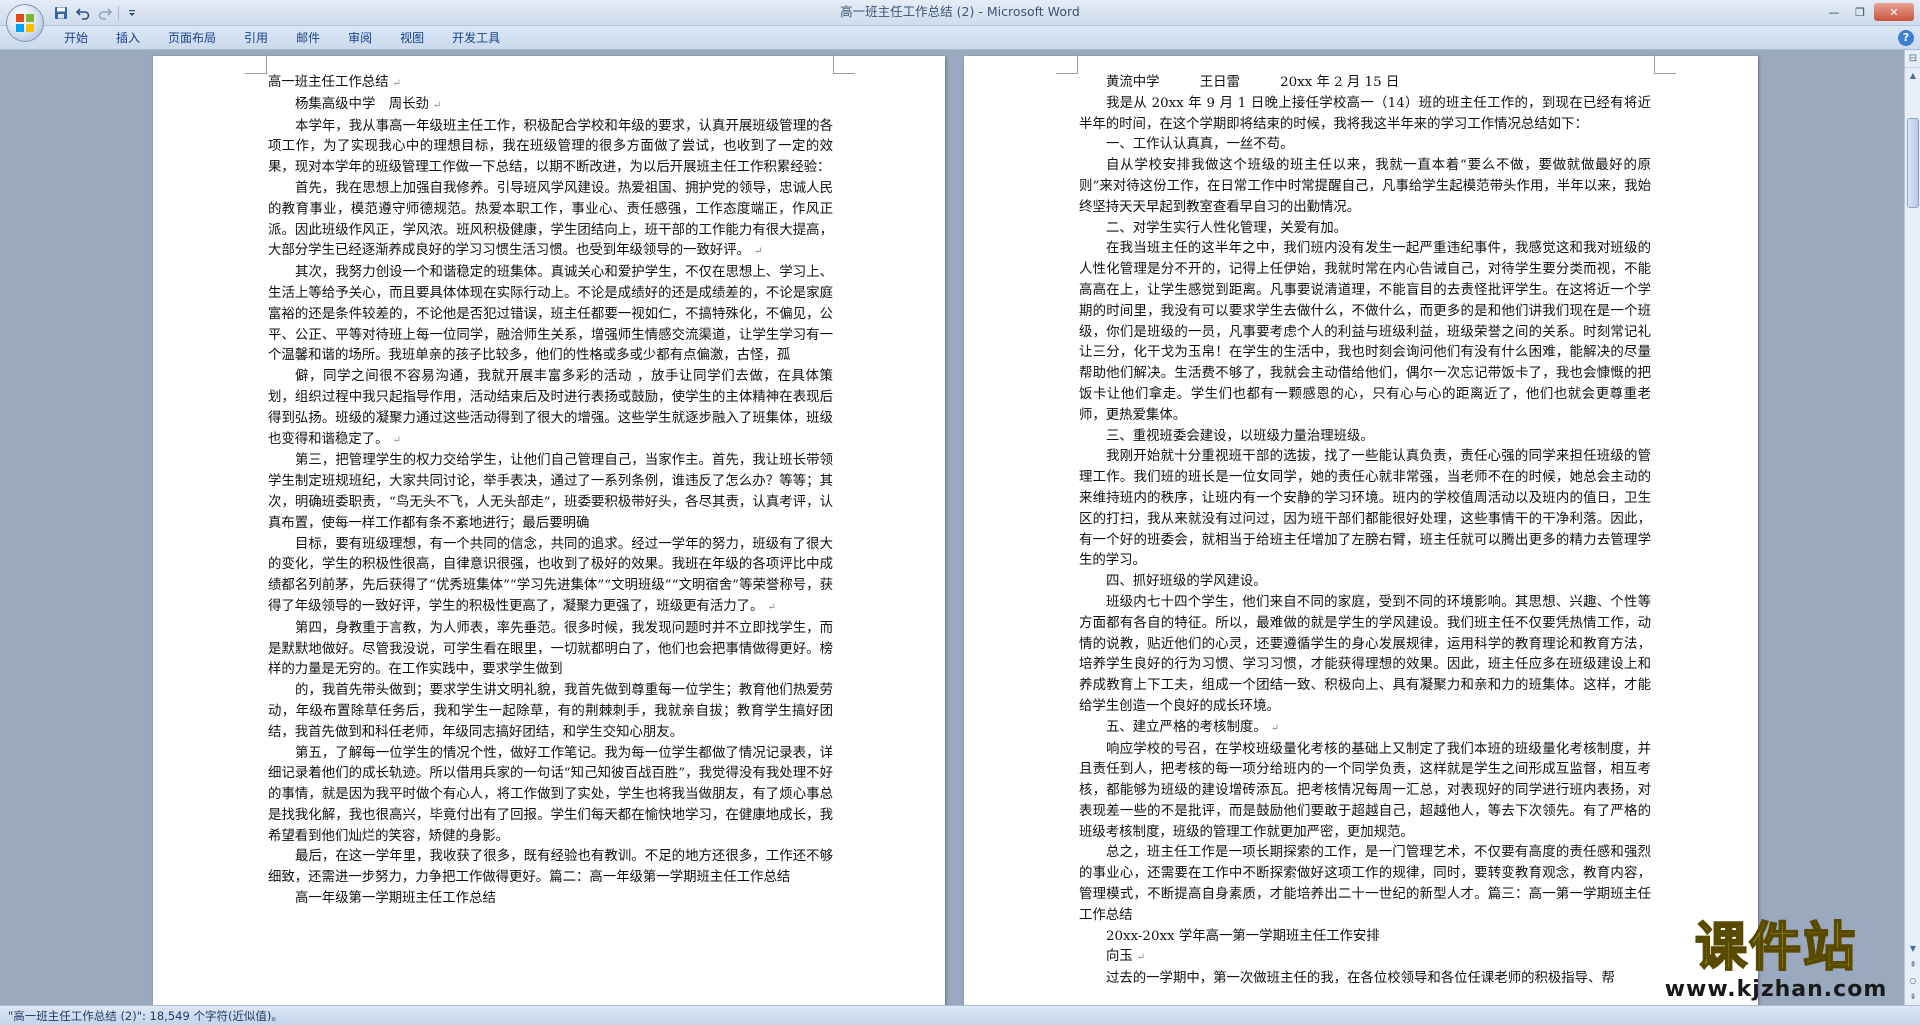 The width and height of the screenshot is (1920, 1025). I want to click on next-page-icon: ⇟, so click(1912, 997).